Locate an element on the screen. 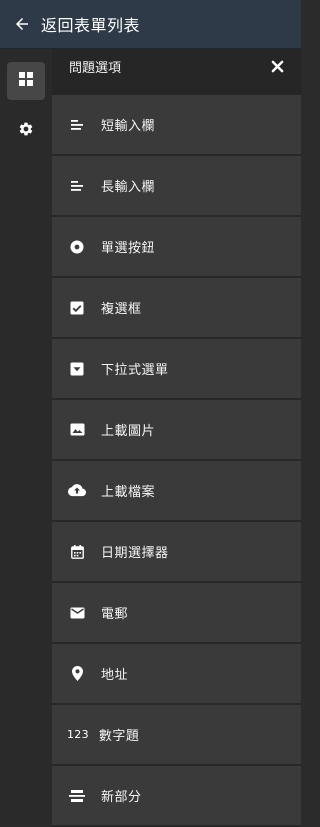 This screenshot has height=827, width=320. number-icon: 123 is located at coordinates (78, 734).